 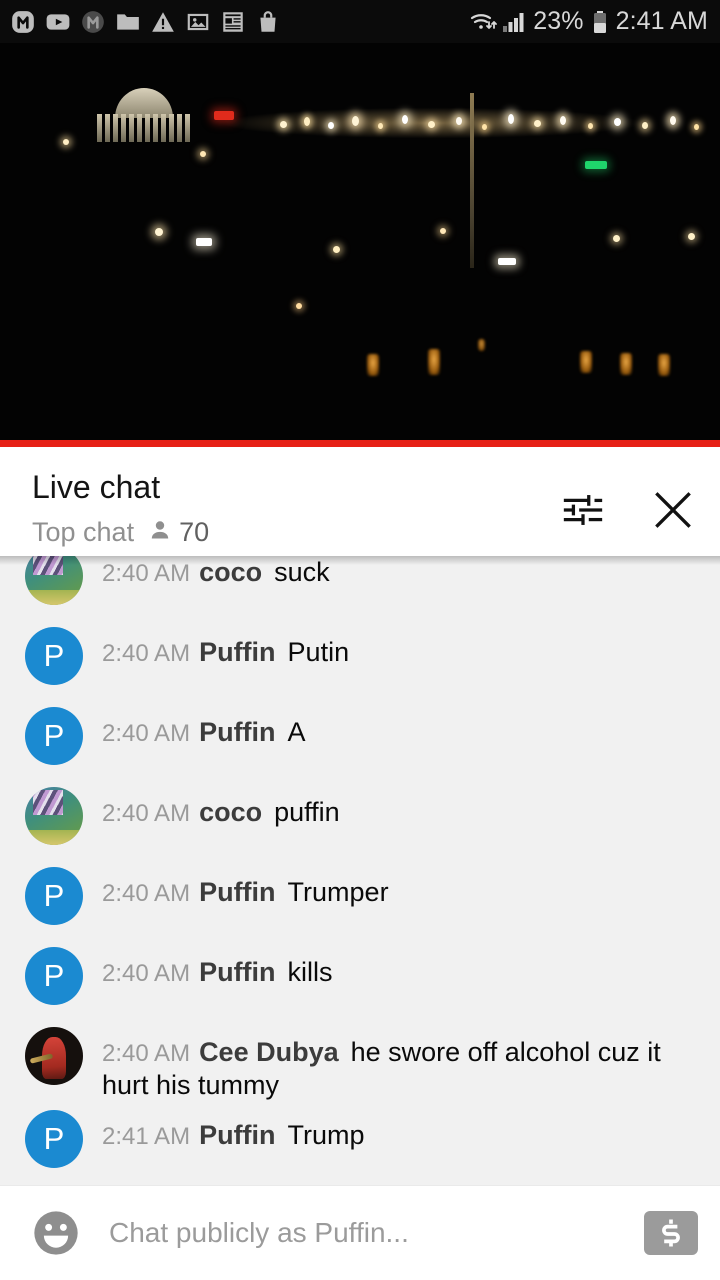 What do you see at coordinates (389, 644) in the screenshot?
I see `message-body: 2:40 AM Puffin Putin` at bounding box center [389, 644].